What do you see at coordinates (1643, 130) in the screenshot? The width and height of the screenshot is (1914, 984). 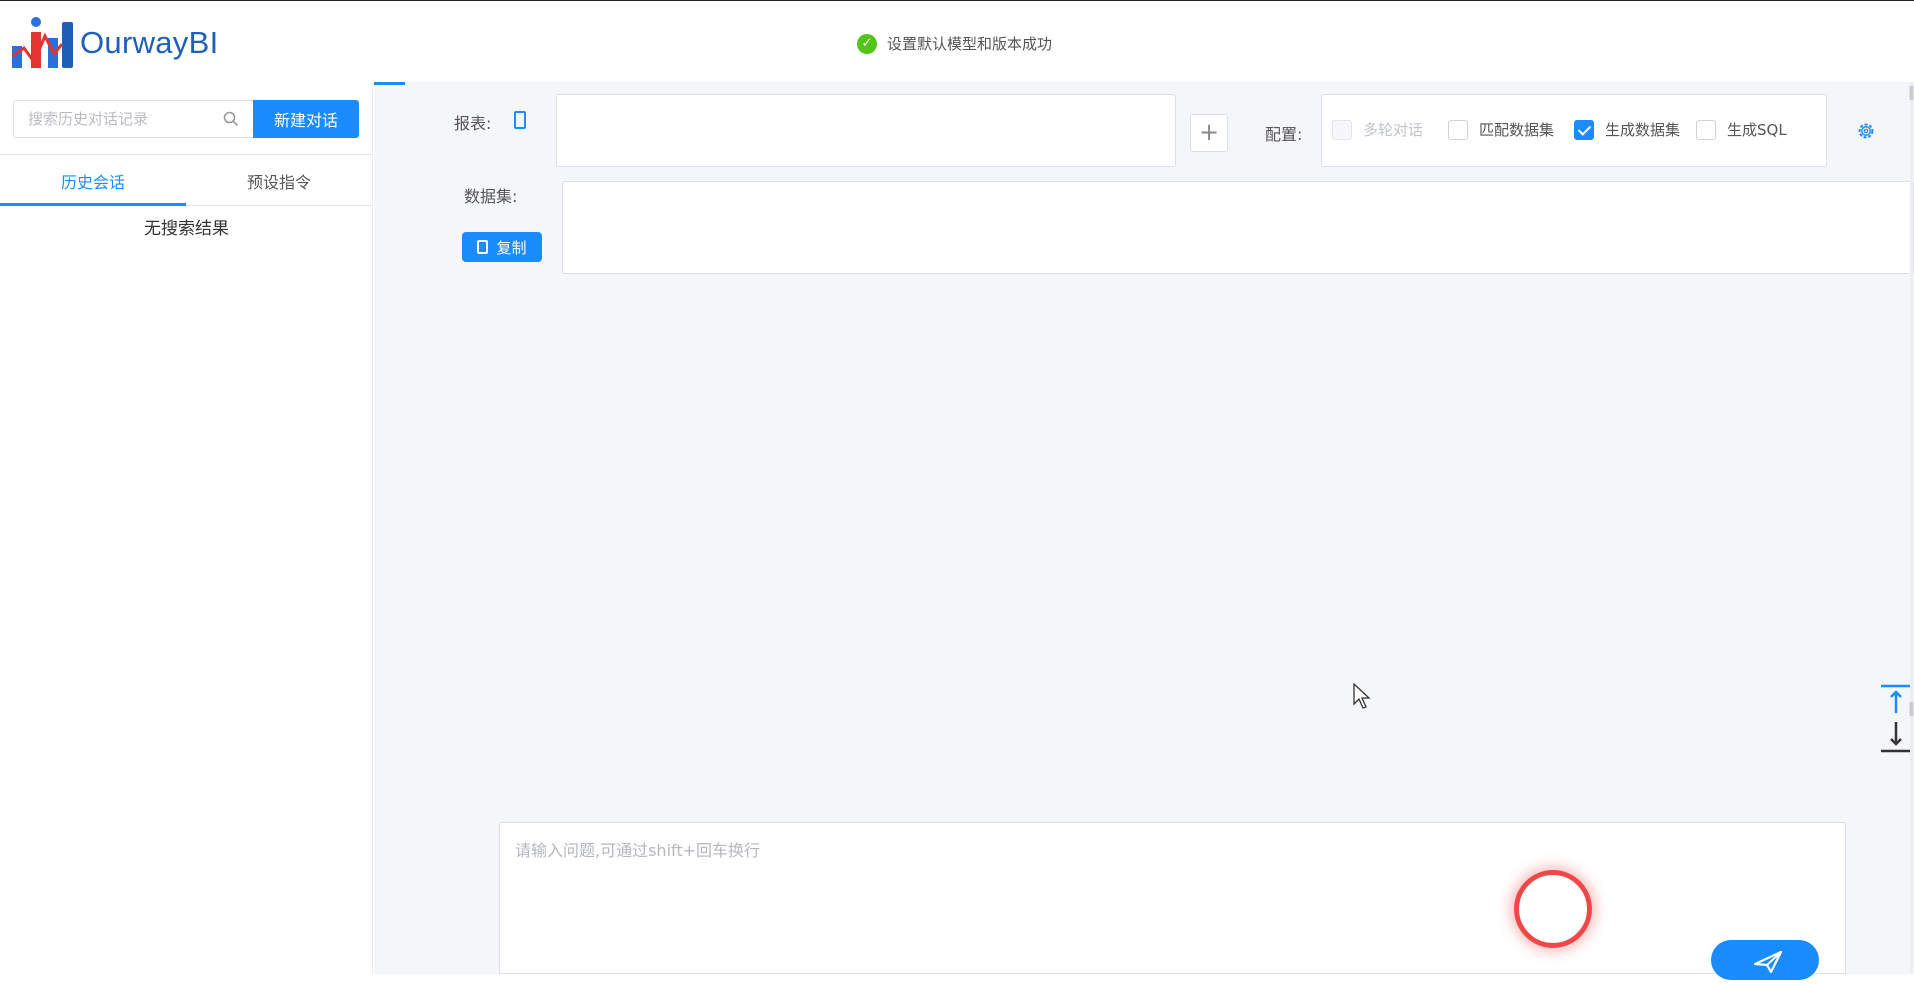 I see `checkbox-label: 生成数据集` at bounding box center [1643, 130].